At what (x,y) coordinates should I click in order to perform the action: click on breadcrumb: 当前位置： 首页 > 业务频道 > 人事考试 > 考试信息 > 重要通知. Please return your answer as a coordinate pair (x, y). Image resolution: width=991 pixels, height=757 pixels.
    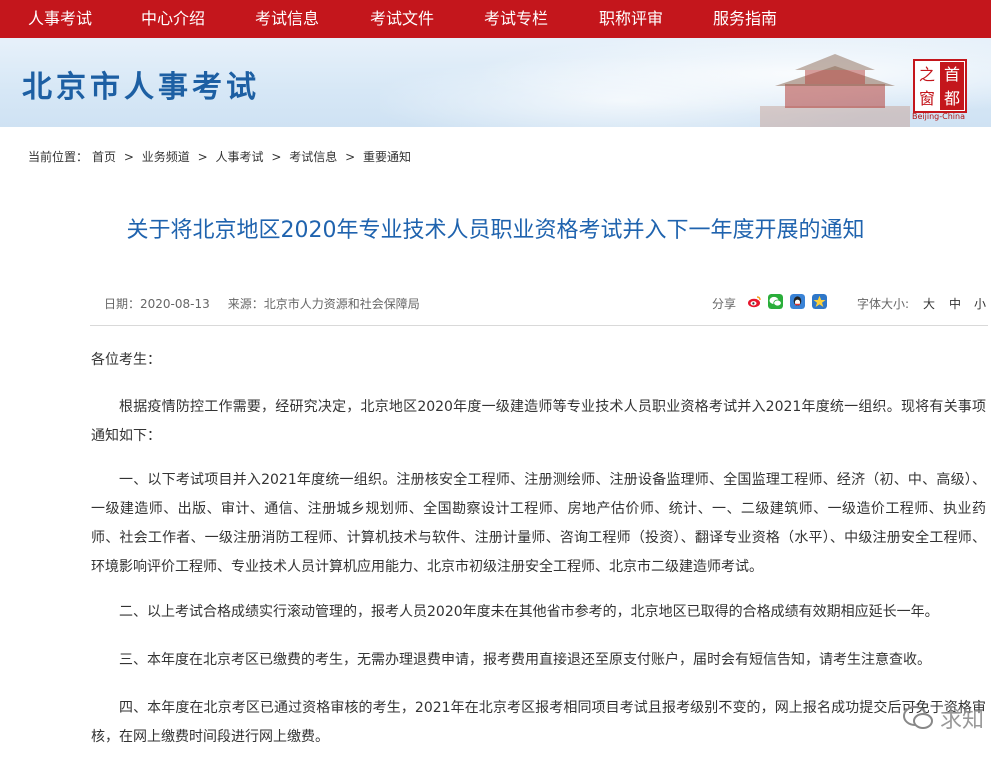
    Looking at the image, I should click on (221, 156).